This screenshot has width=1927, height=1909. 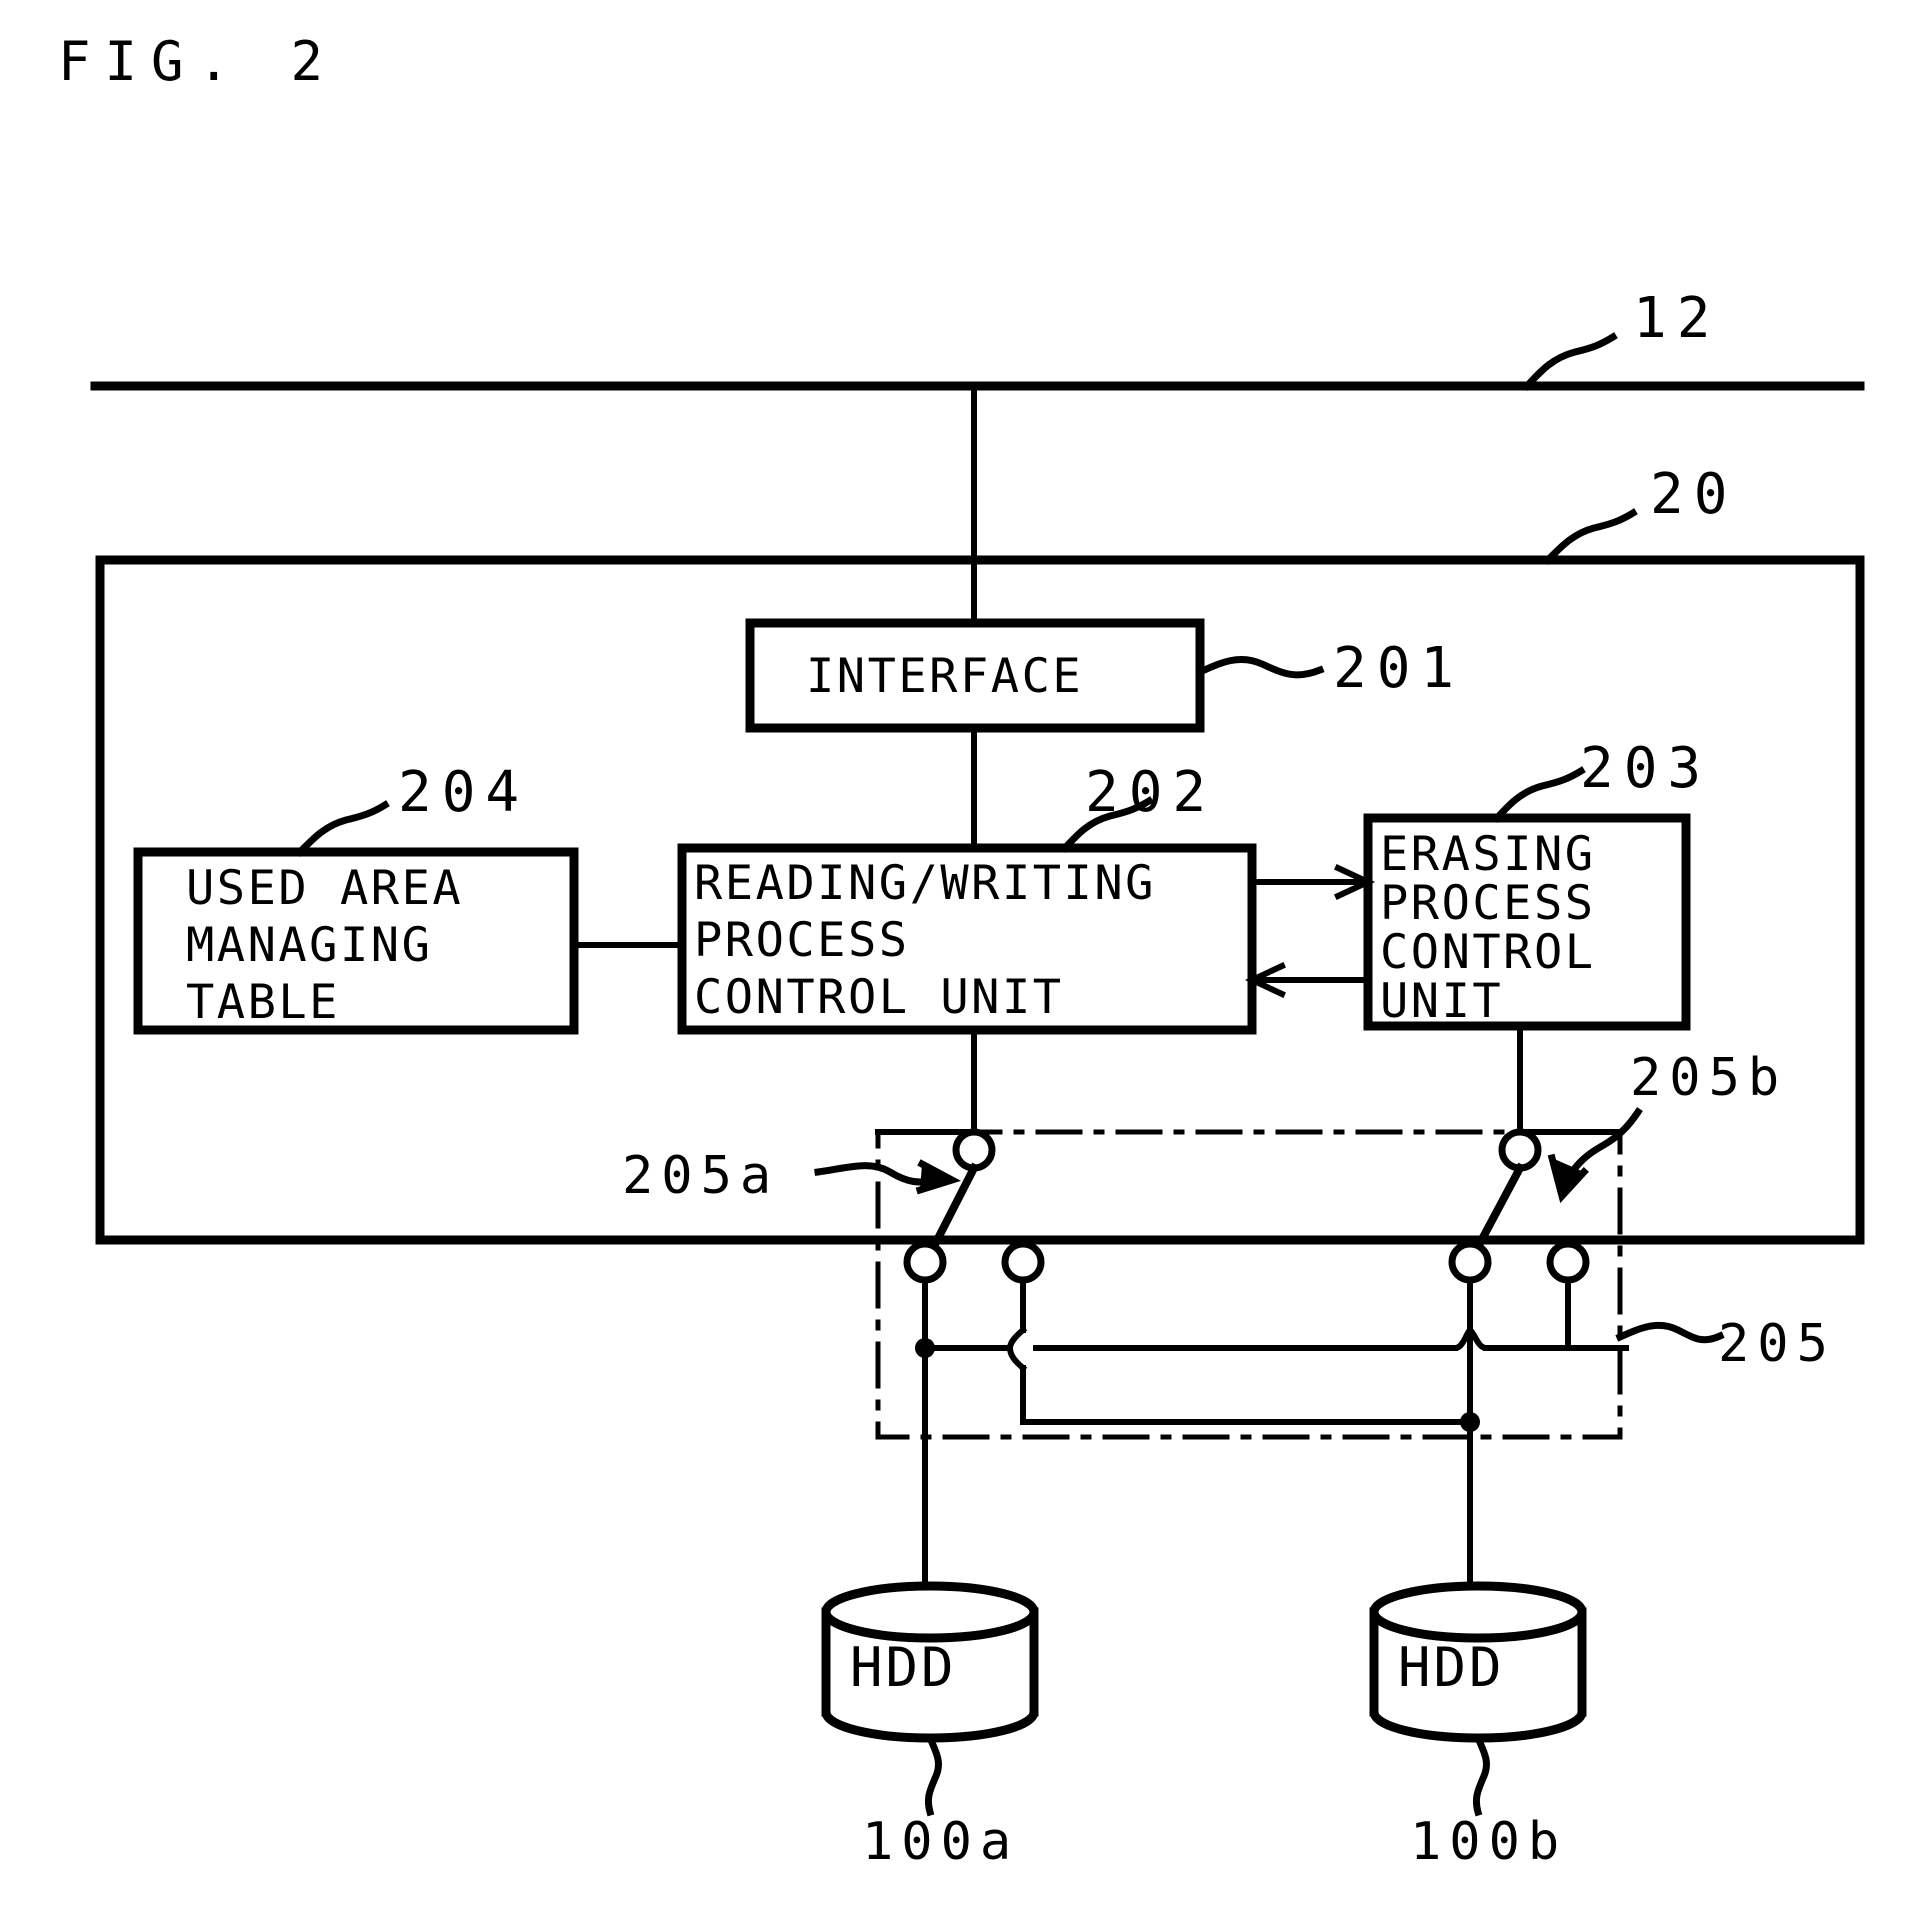 What do you see at coordinates (1677, 318) in the screenshot?
I see `ref-label-12: 12` at bounding box center [1677, 318].